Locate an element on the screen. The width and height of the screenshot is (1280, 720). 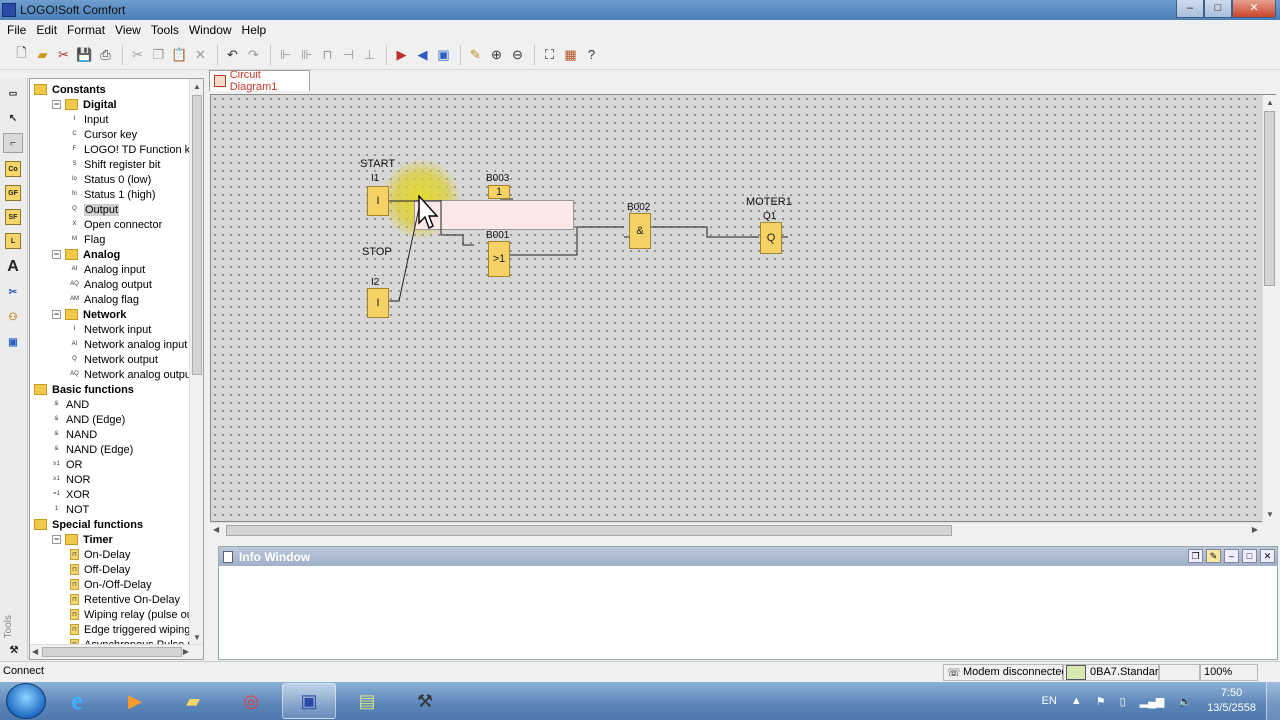
split-connection-icon: ⚇ is located at coordinates (13, 317).